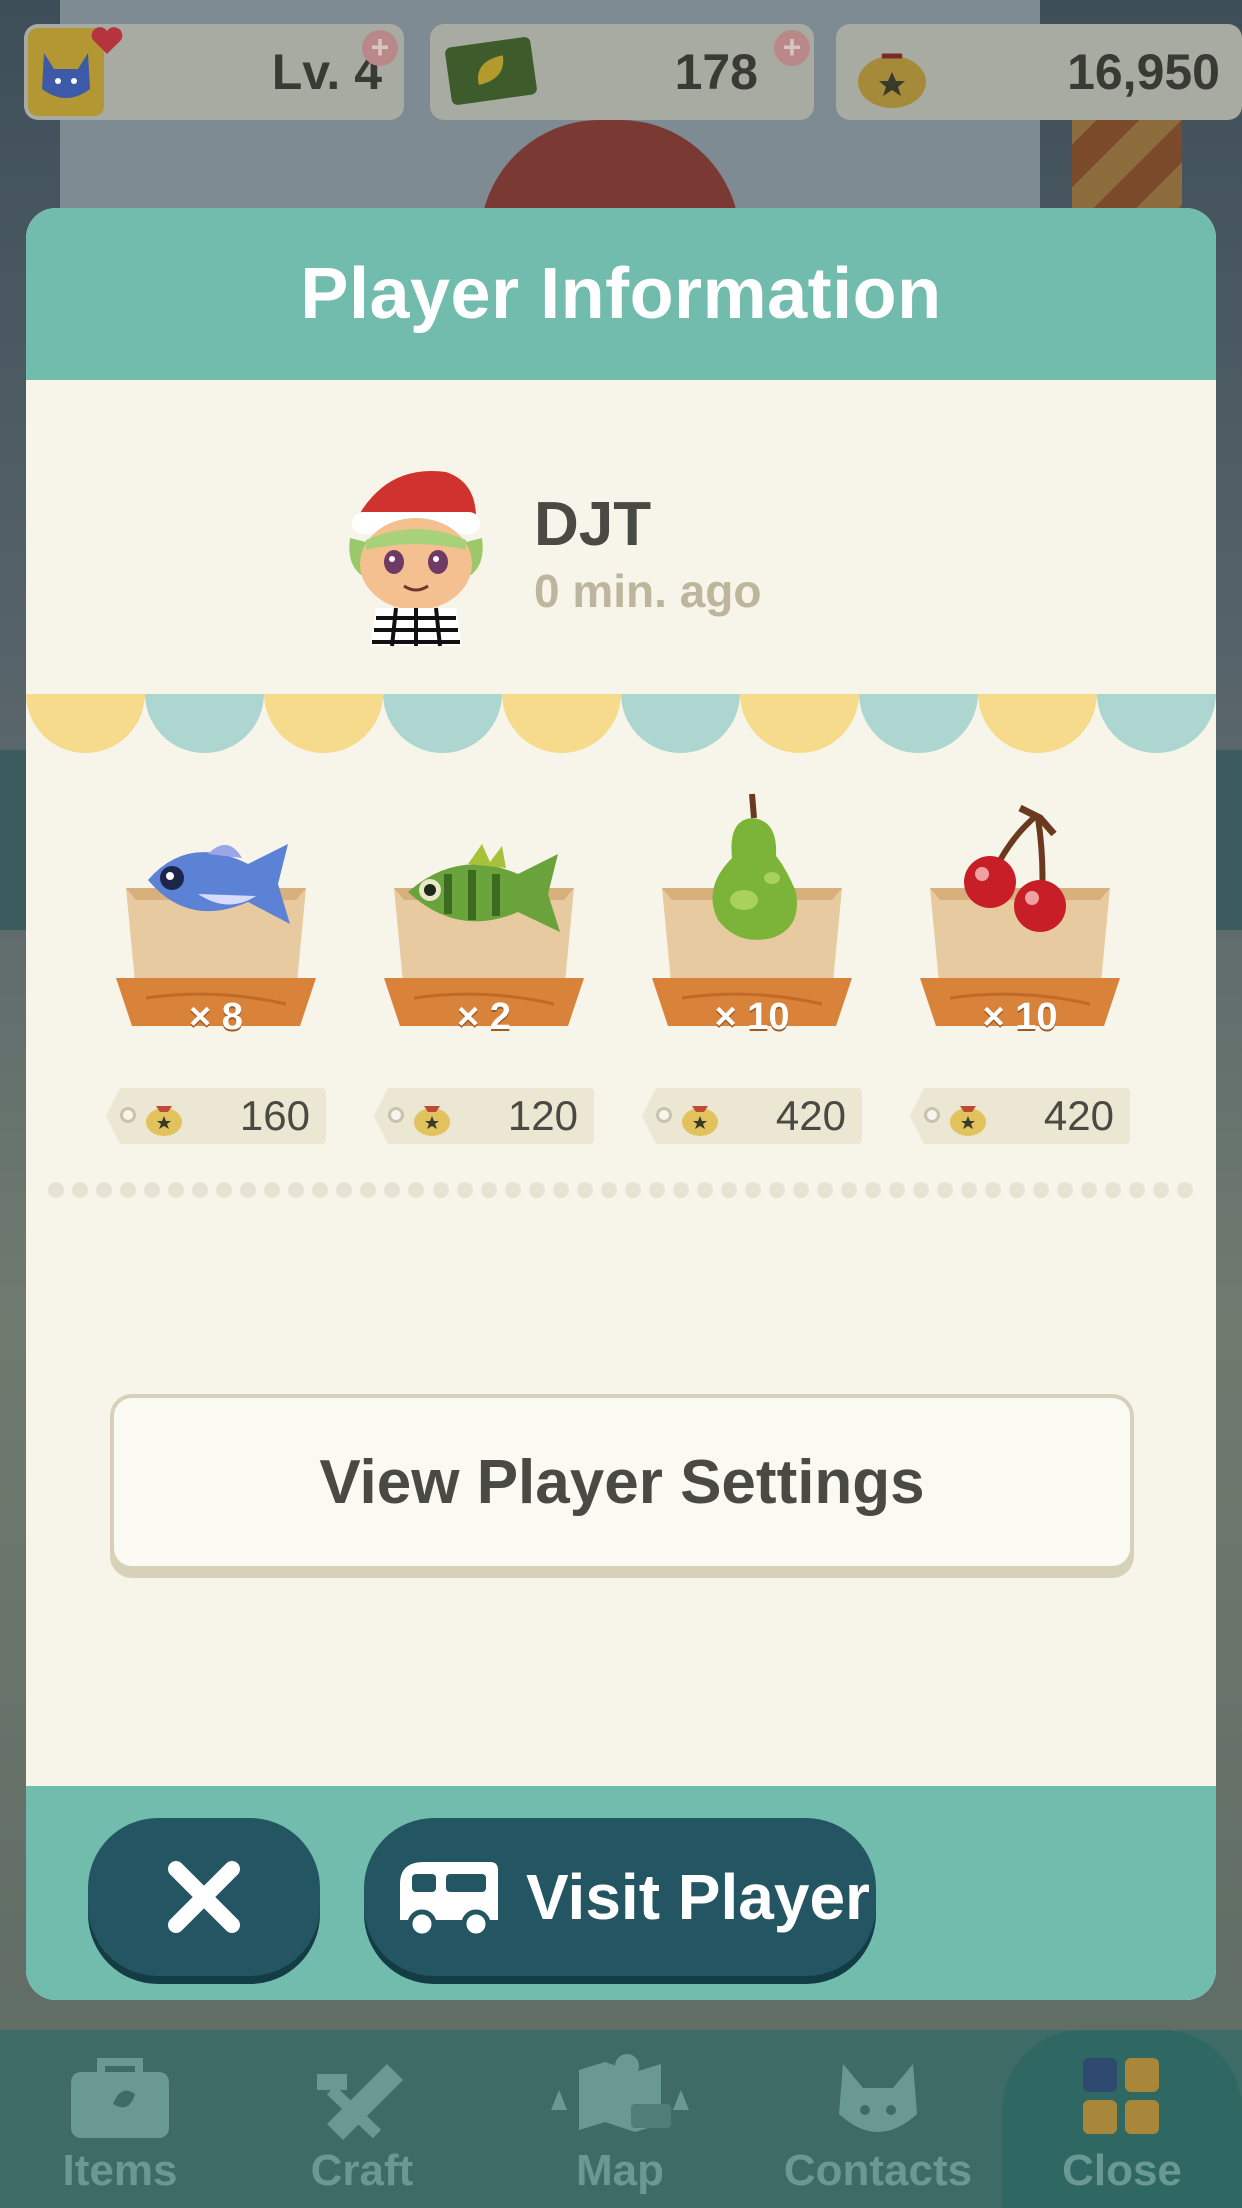 The width and height of the screenshot is (1242, 2208). Describe the element at coordinates (107, 40) in the screenshot. I see `heart-icon` at that location.